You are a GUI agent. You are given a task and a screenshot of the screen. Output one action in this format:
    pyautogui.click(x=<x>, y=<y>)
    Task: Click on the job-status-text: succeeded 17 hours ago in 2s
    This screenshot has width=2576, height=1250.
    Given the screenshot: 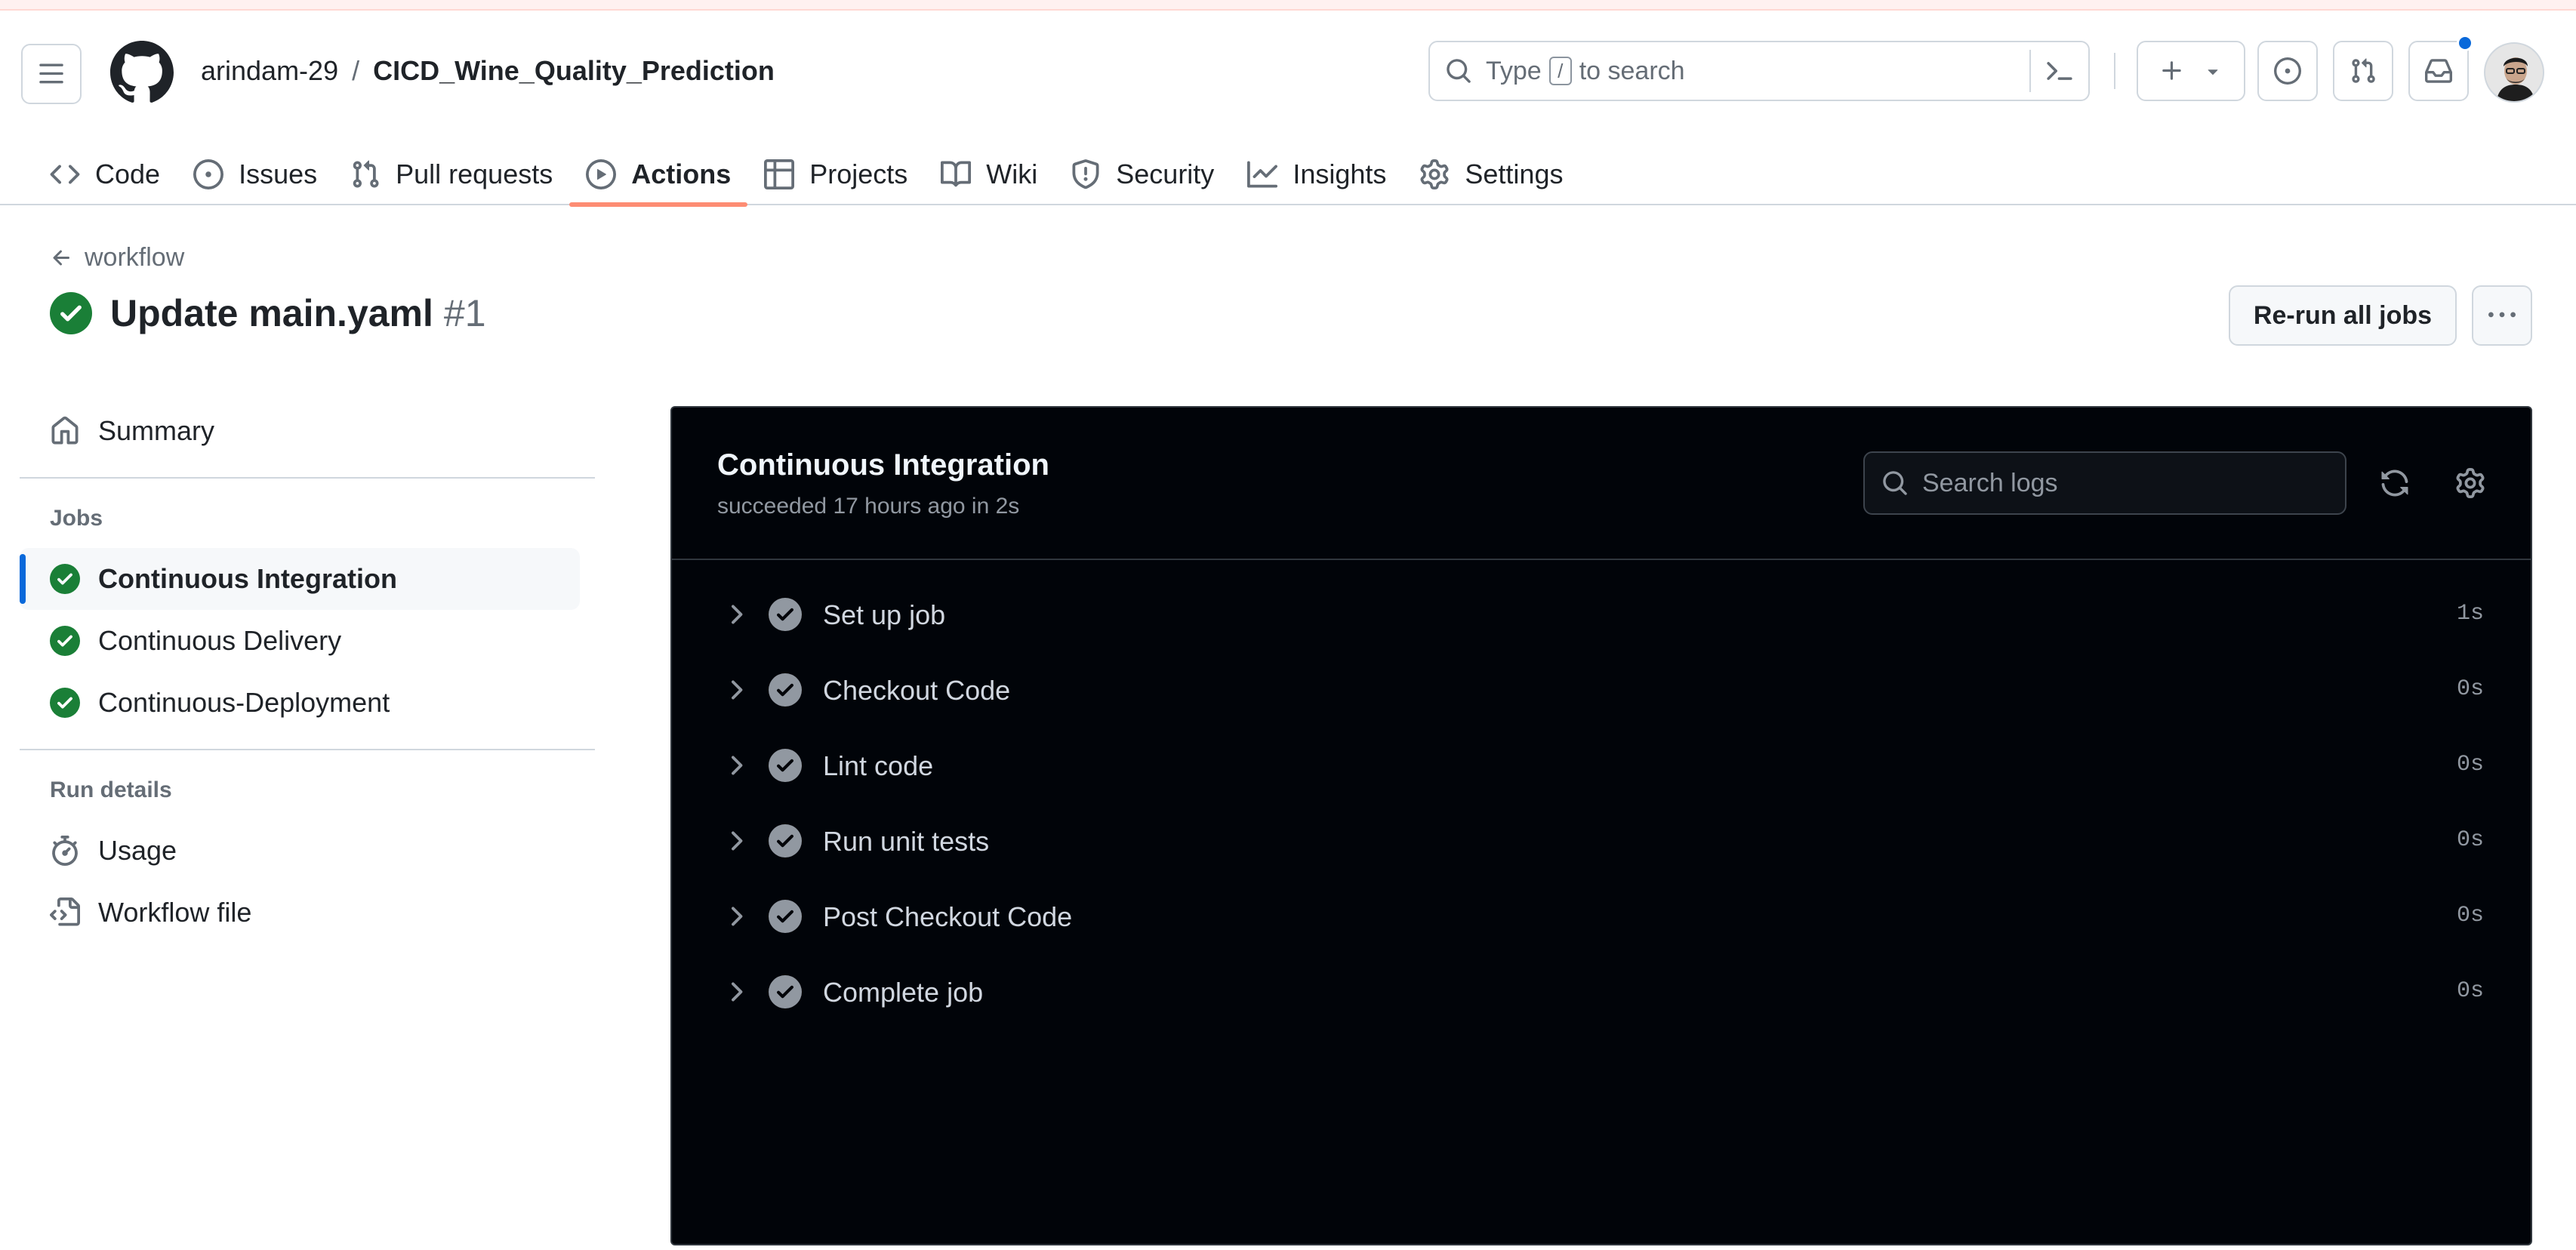 What is the action you would take?
    pyautogui.click(x=868, y=507)
    